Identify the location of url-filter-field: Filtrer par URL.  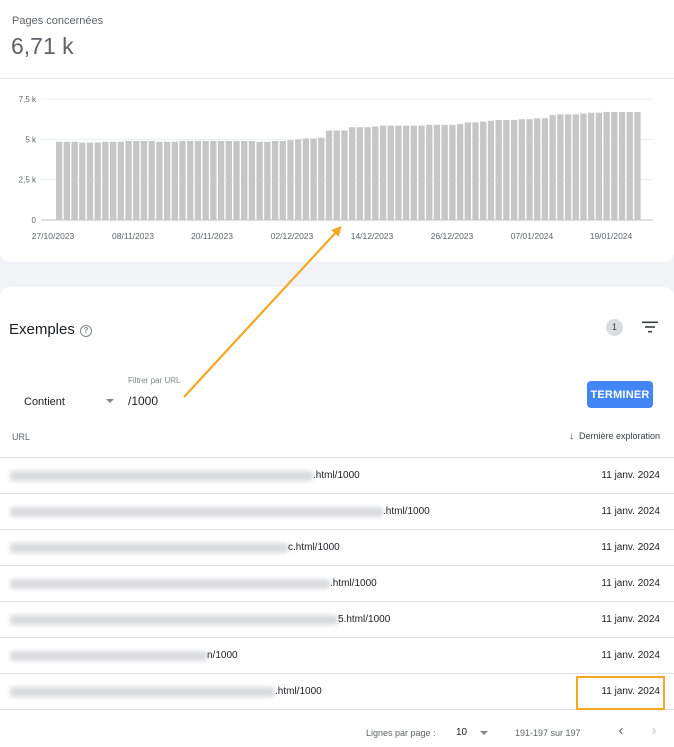
(348, 393).